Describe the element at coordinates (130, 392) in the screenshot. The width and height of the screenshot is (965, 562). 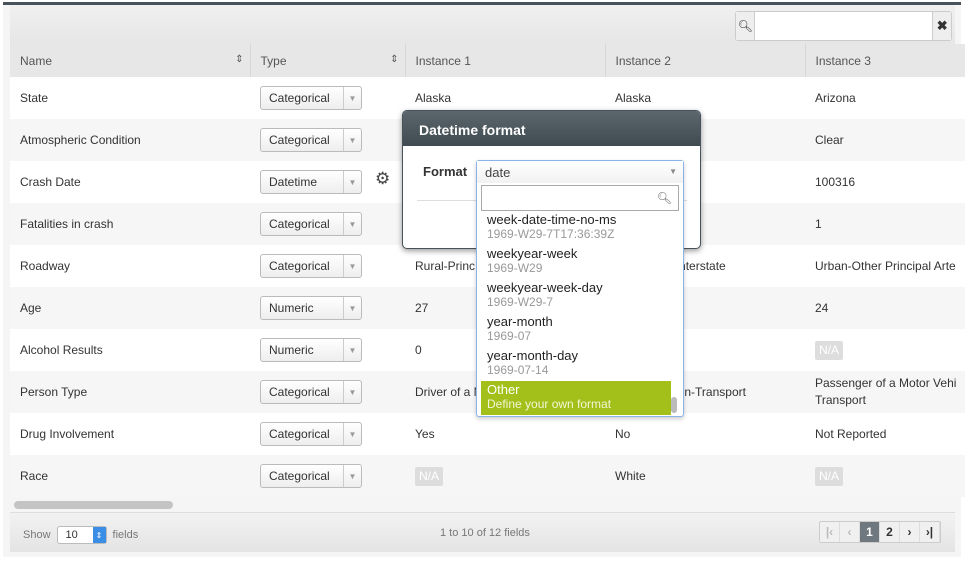
I see `name-cell: Person Type` at that location.